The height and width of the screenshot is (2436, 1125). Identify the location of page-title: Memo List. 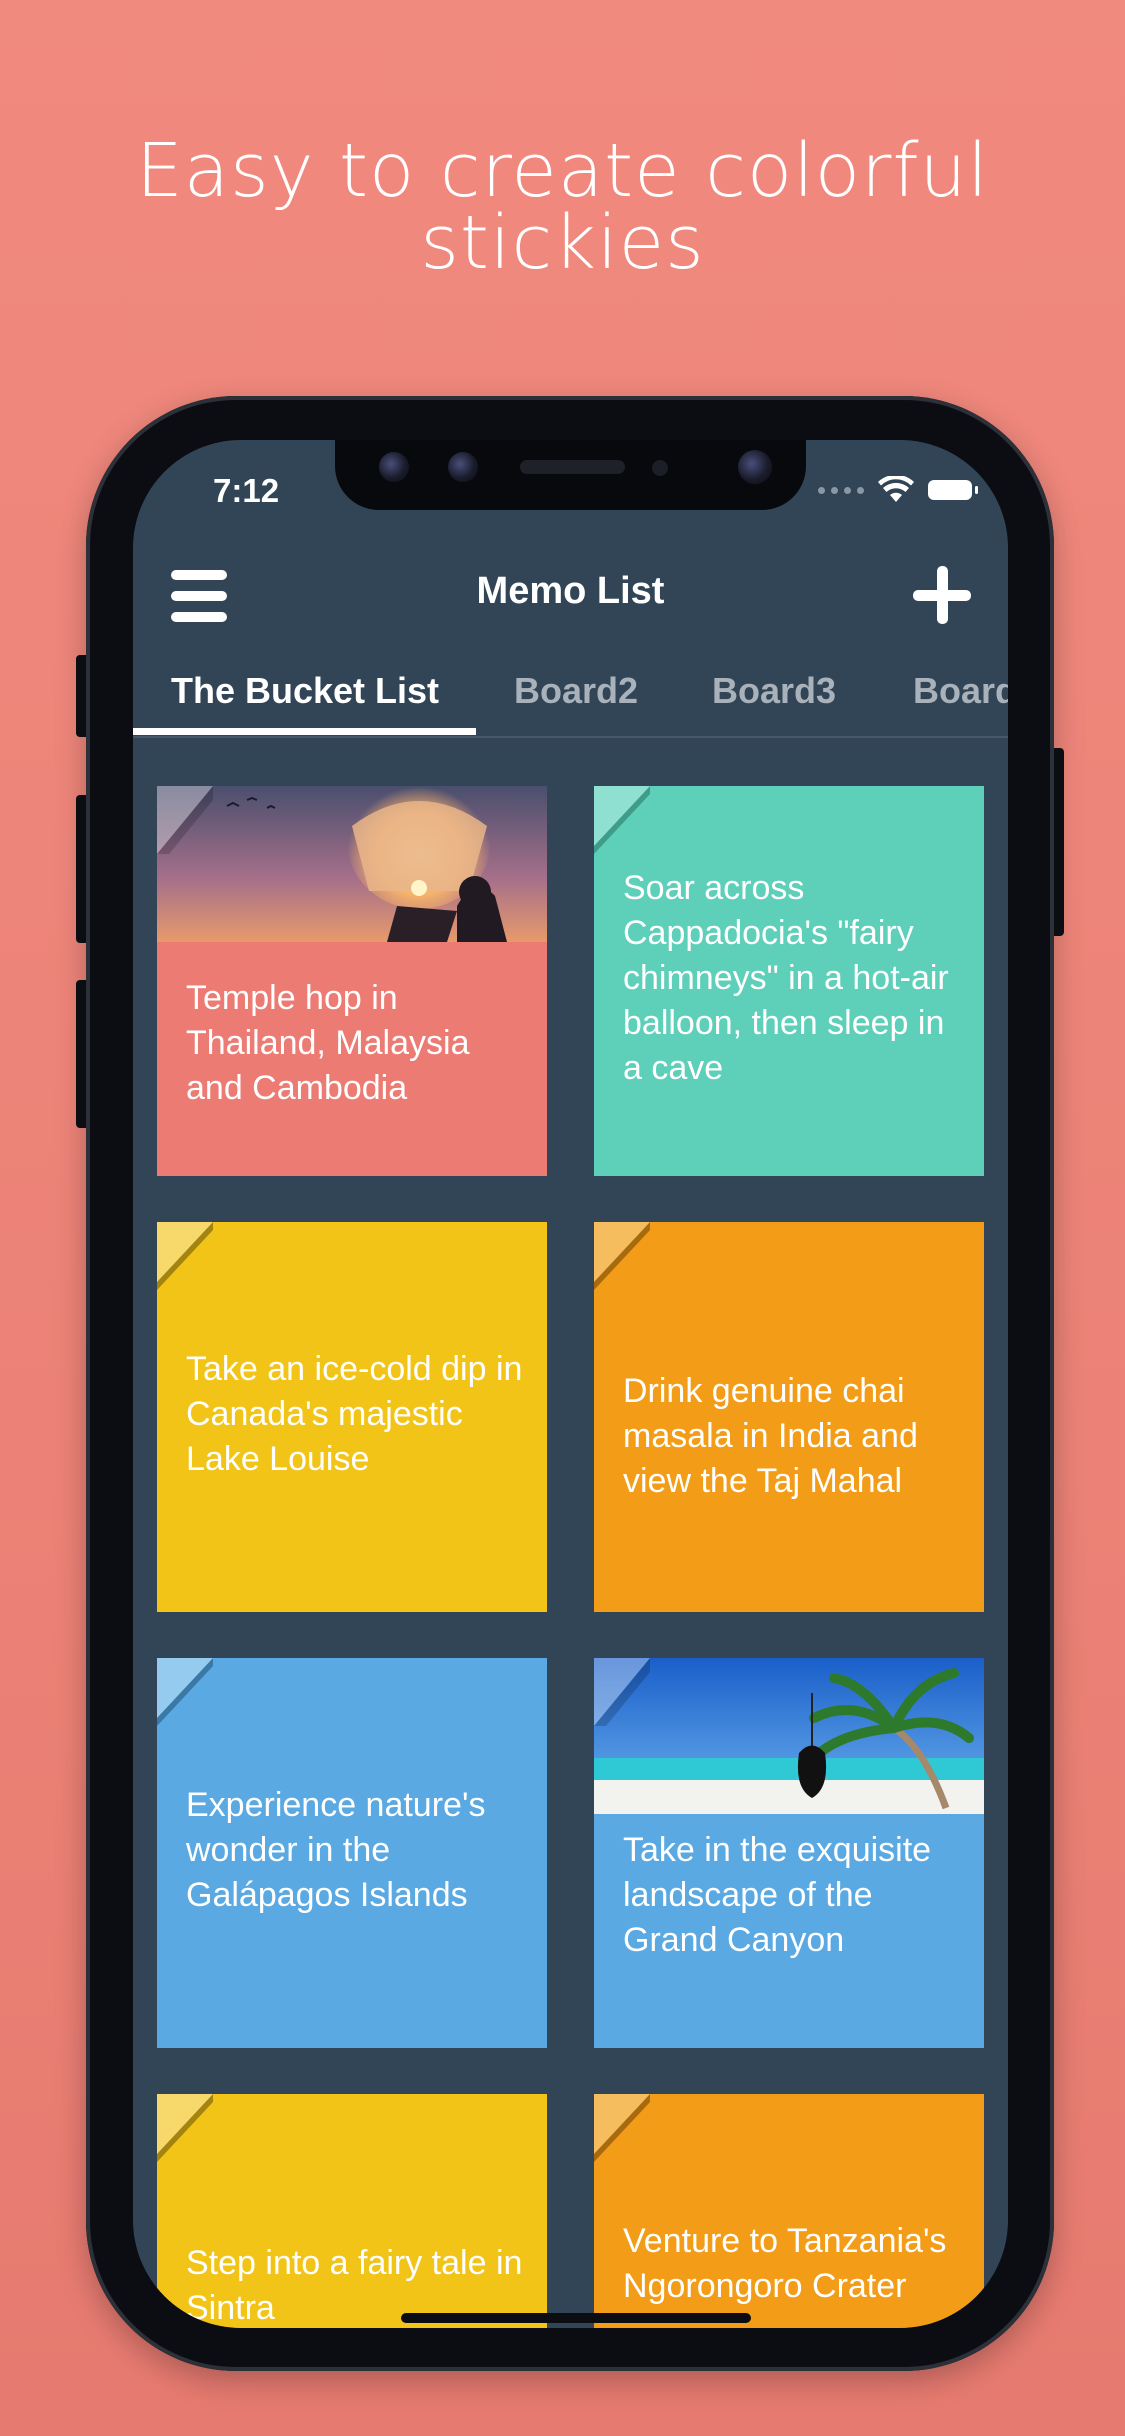
(570, 591).